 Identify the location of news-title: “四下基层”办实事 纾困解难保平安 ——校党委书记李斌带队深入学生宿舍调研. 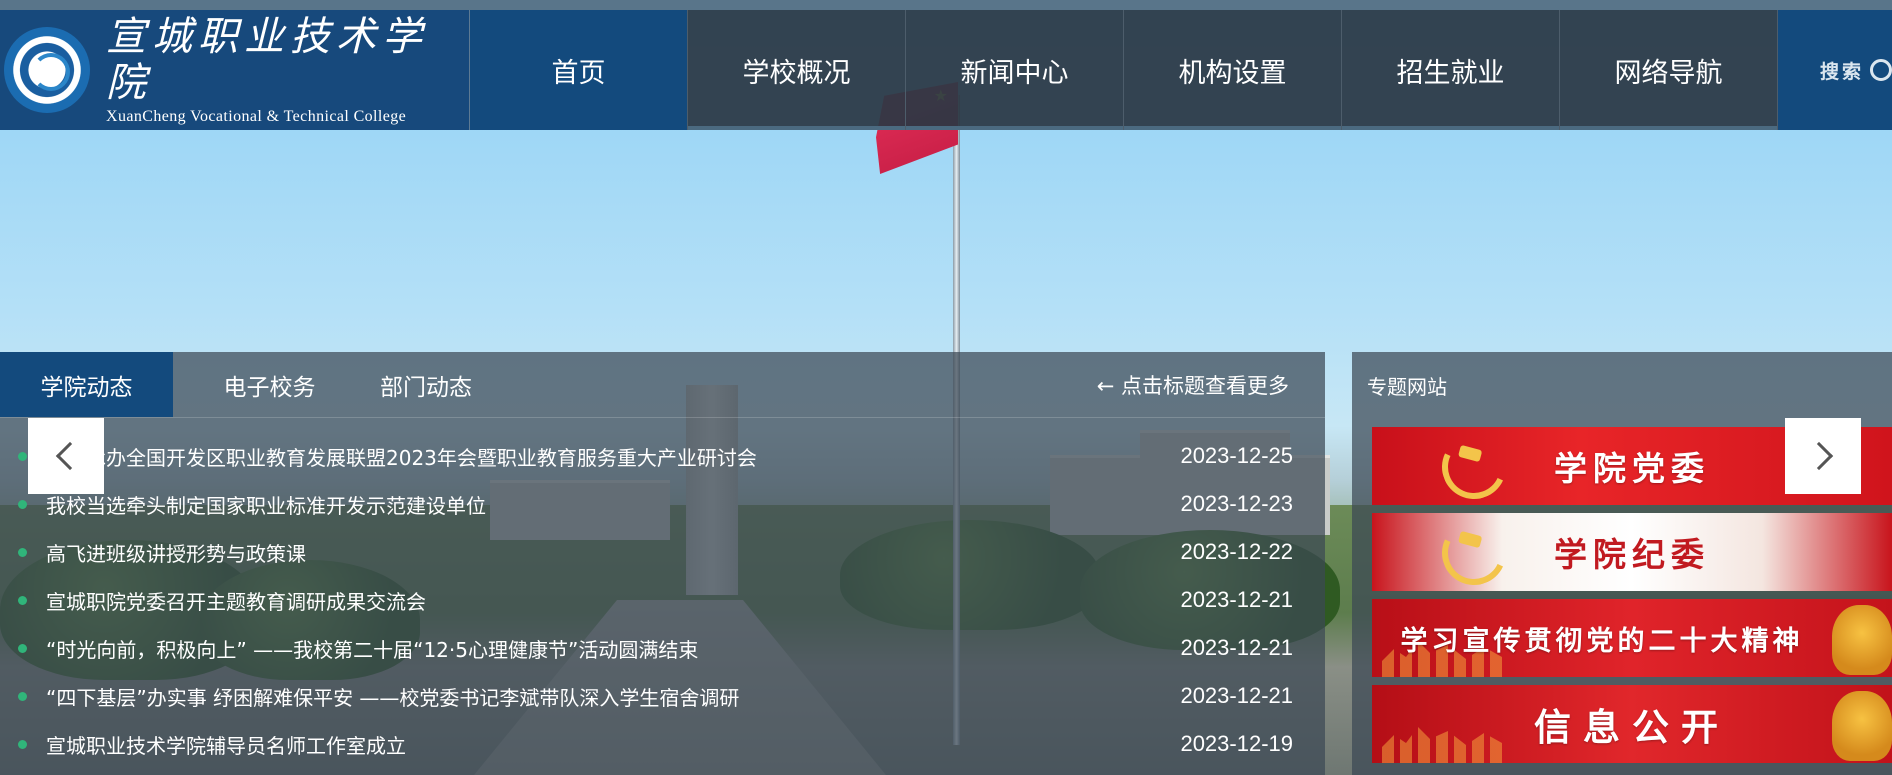
(603, 696).